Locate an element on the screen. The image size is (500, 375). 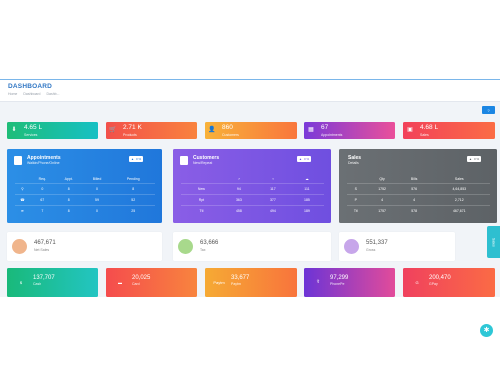
kpi-card-tax: 63,666 Tax is located at coordinates (252, 246).